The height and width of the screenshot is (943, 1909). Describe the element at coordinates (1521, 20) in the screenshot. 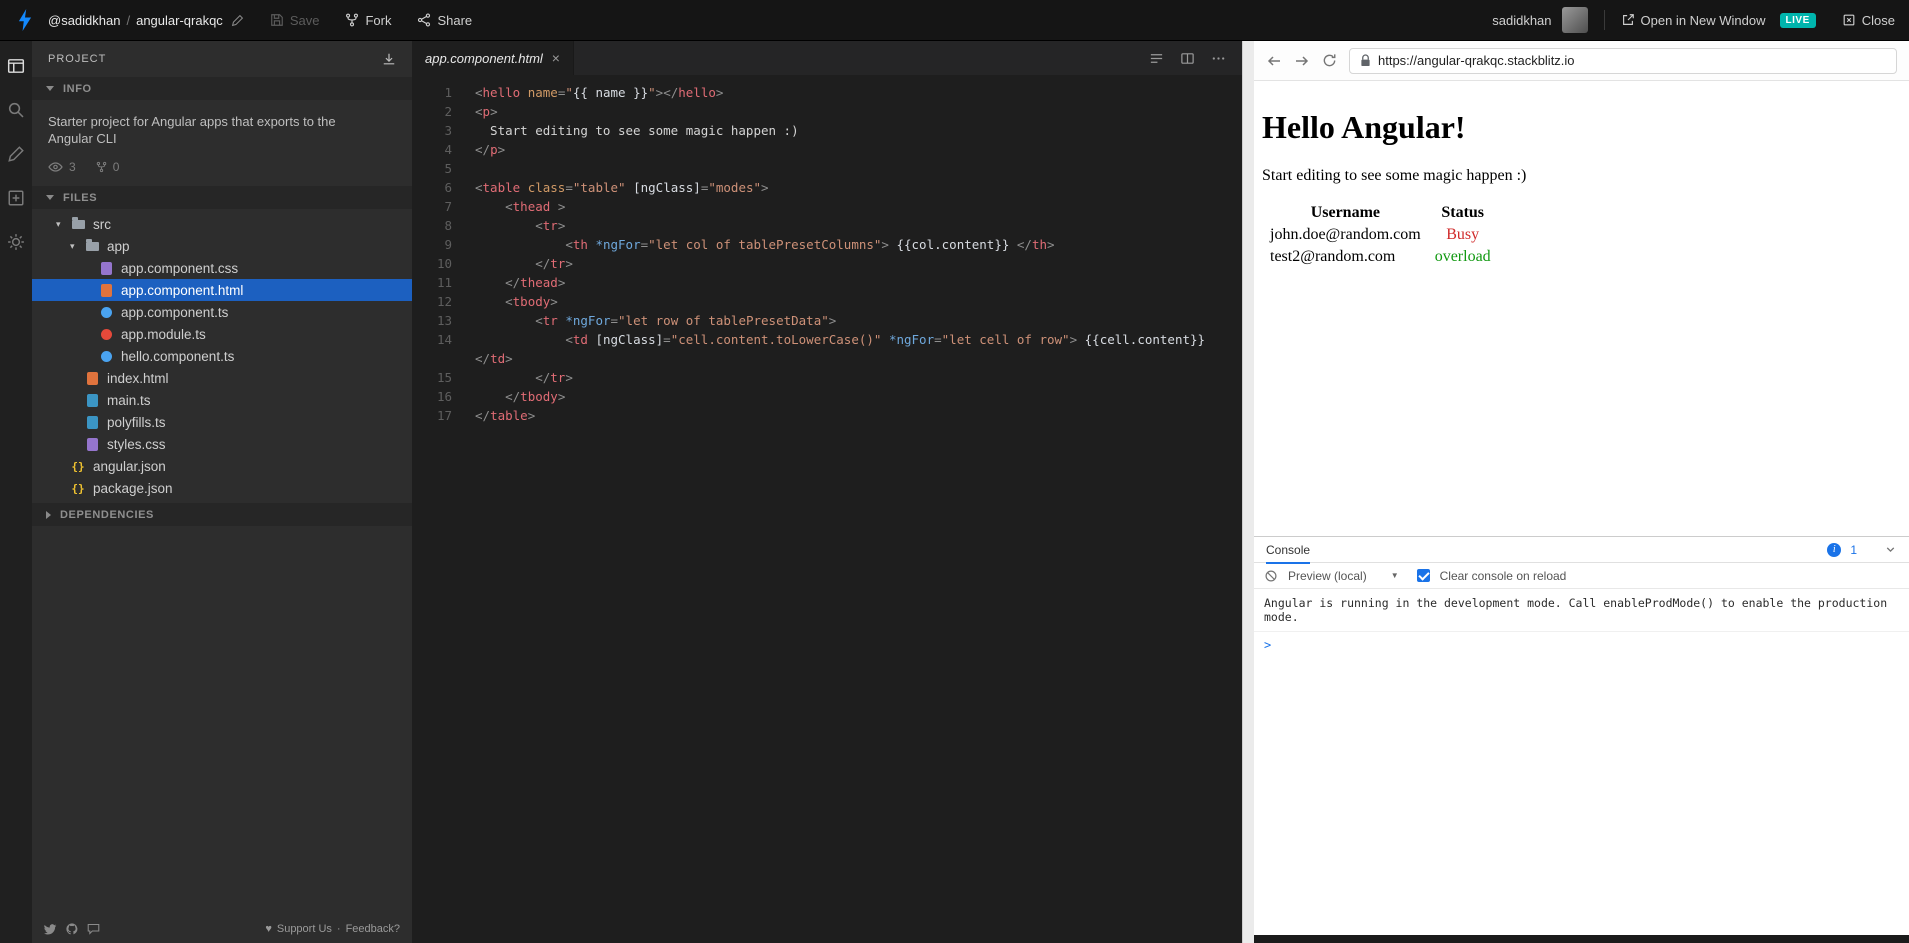

I see `username: sadidkhan` at that location.